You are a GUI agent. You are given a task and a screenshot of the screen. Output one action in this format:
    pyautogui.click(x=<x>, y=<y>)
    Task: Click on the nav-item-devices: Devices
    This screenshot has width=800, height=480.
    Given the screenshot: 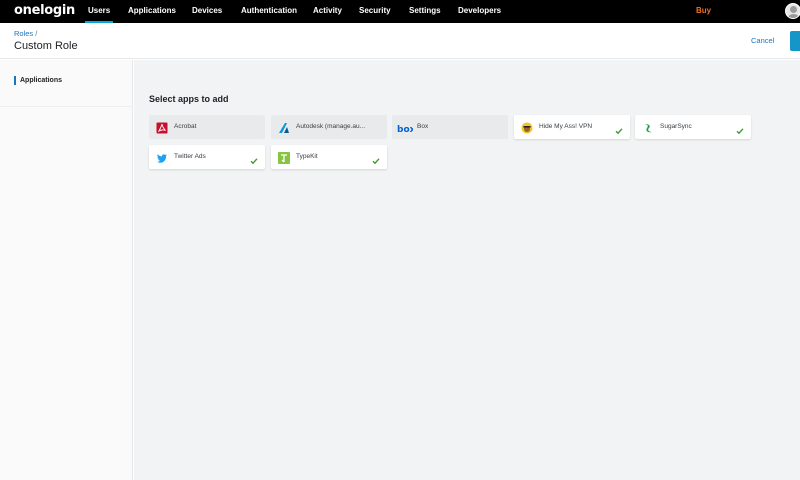 What is the action you would take?
    pyautogui.click(x=207, y=11)
    